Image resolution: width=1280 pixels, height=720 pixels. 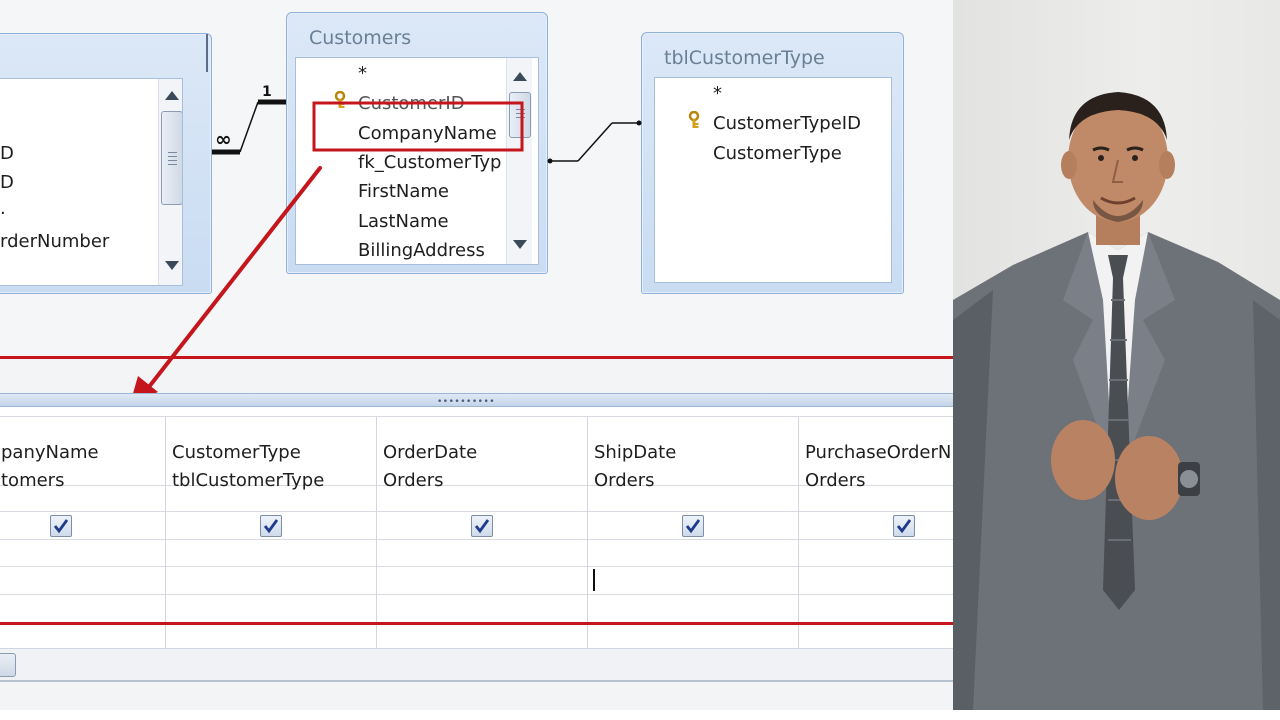 What do you see at coordinates (875, 533) in the screenshot?
I see `grid-column-purchaseordernumber: PurchaseOrderN Orders` at bounding box center [875, 533].